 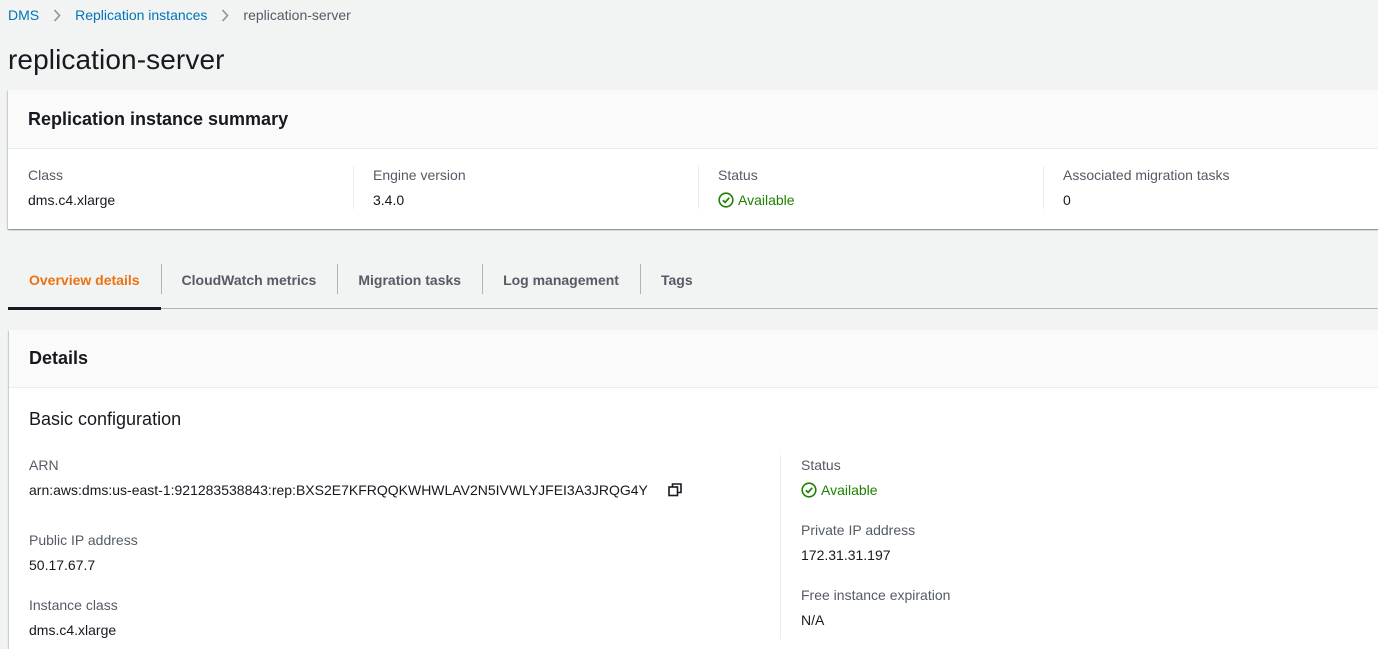 What do you see at coordinates (23, 15) in the screenshot?
I see `breadcrumb-dms-link: DMS` at bounding box center [23, 15].